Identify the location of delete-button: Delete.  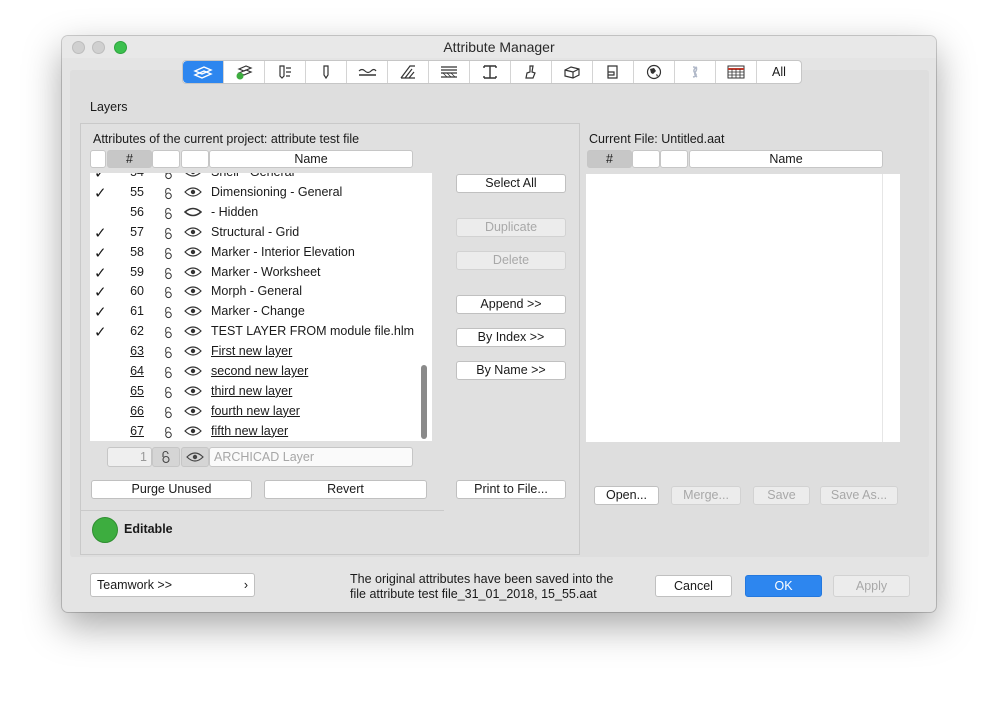
(511, 260).